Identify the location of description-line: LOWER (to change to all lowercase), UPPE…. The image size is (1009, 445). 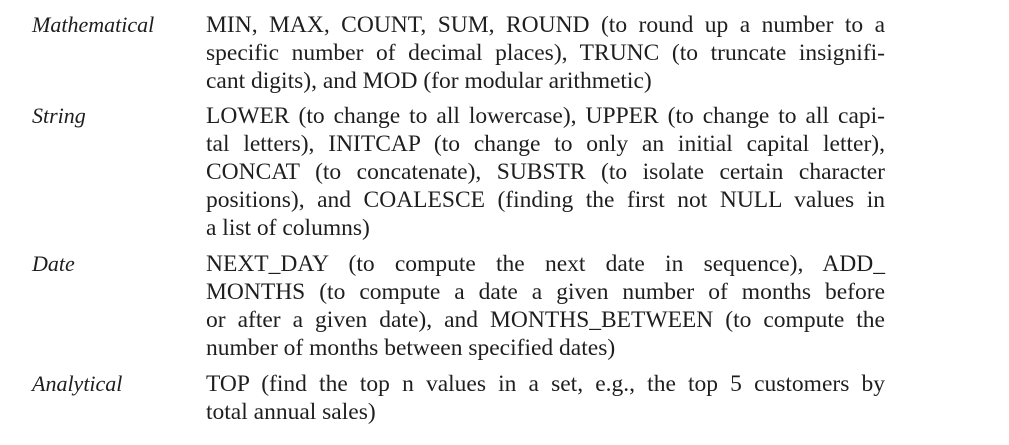
(545, 116).